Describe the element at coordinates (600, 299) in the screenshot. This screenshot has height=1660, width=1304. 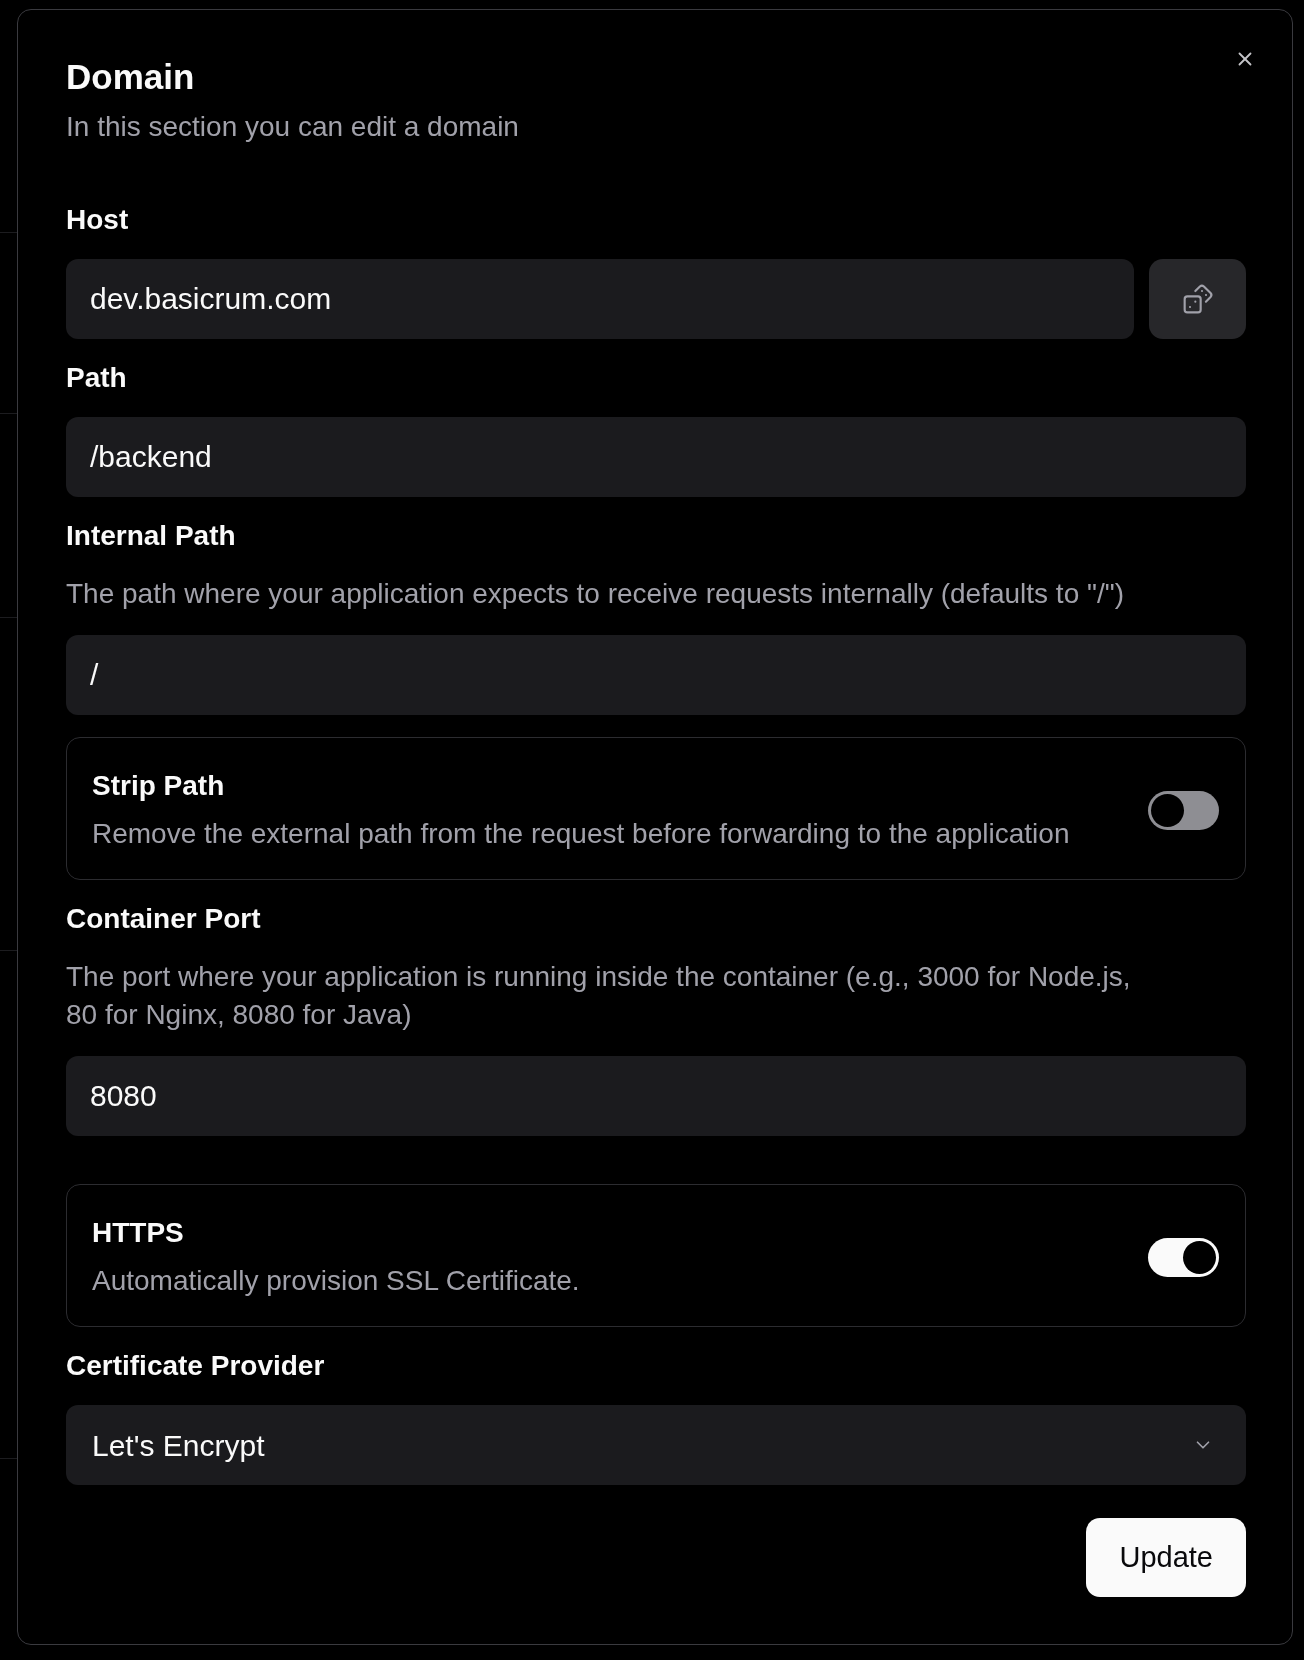
I see `text-field: dev.basicrum.com` at that location.